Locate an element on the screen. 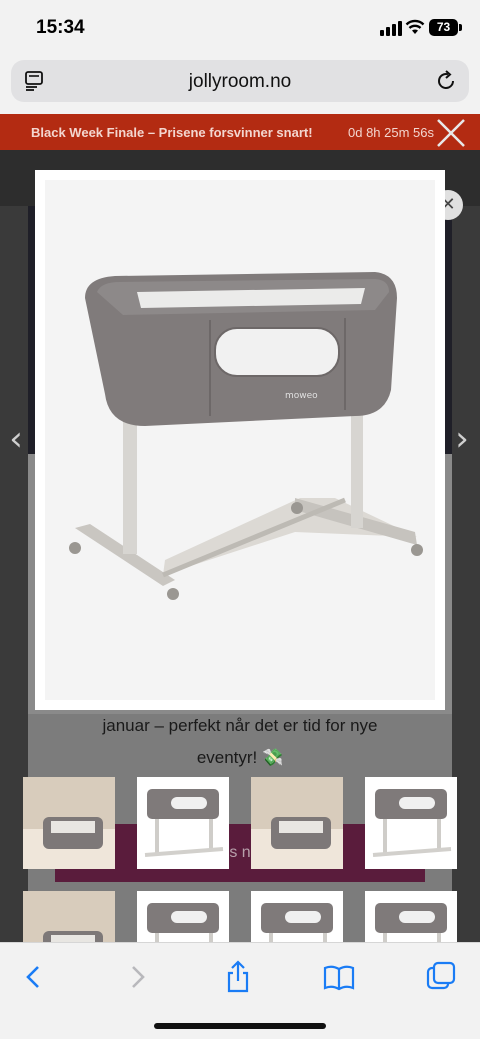 Image resolution: width=480 pixels, height=1039 pixels. forward-icon is located at coordinates (137, 977).